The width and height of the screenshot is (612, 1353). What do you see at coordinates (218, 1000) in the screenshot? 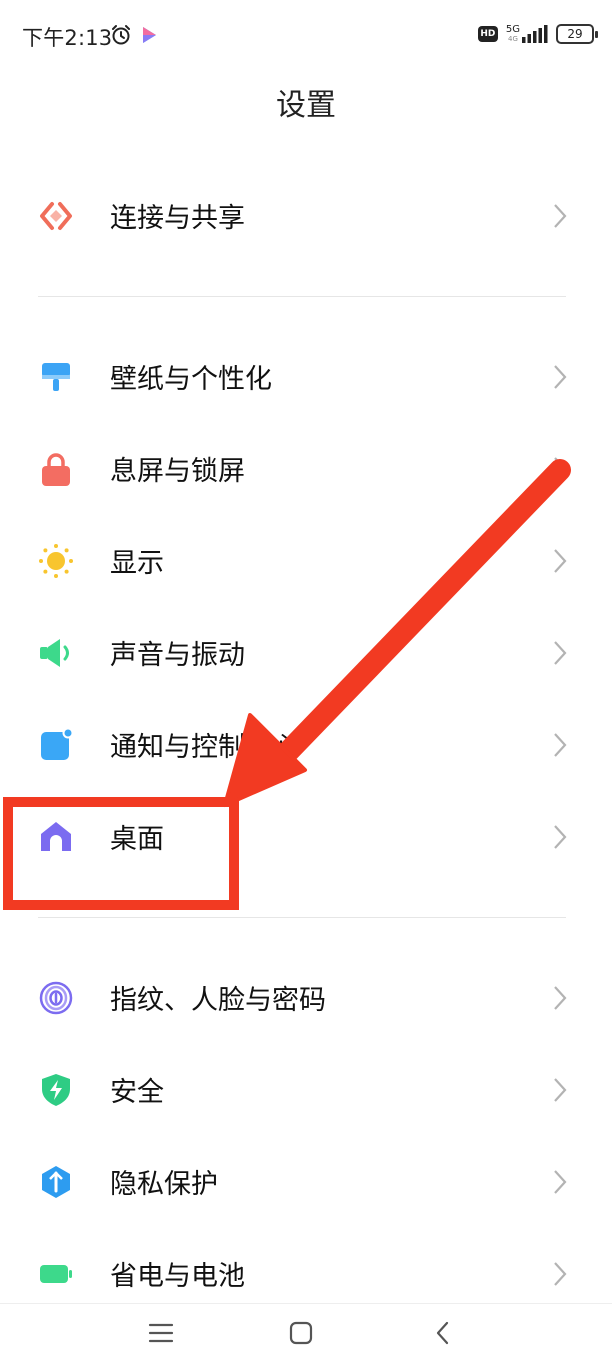
I see `settings-item-label: 指纹、人脸与密码` at bounding box center [218, 1000].